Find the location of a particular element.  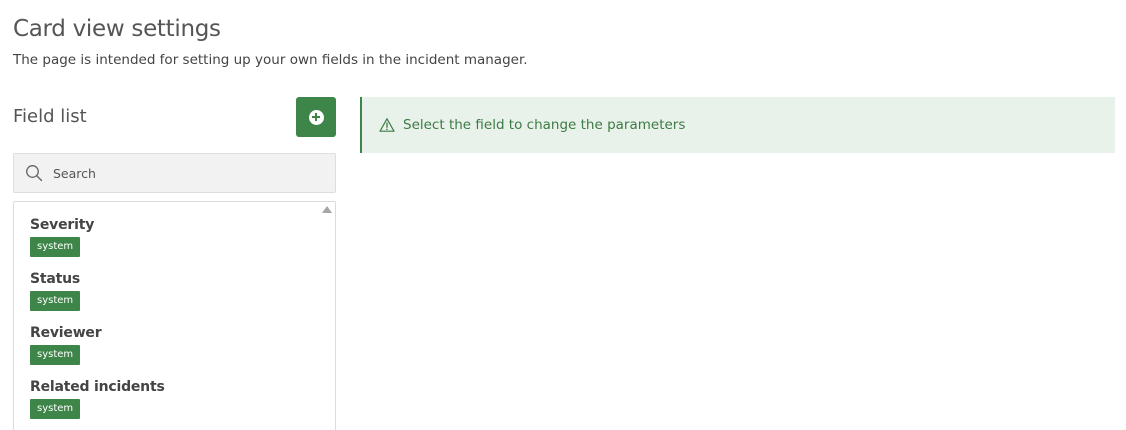

field-name: Related incidents is located at coordinates (97, 387).